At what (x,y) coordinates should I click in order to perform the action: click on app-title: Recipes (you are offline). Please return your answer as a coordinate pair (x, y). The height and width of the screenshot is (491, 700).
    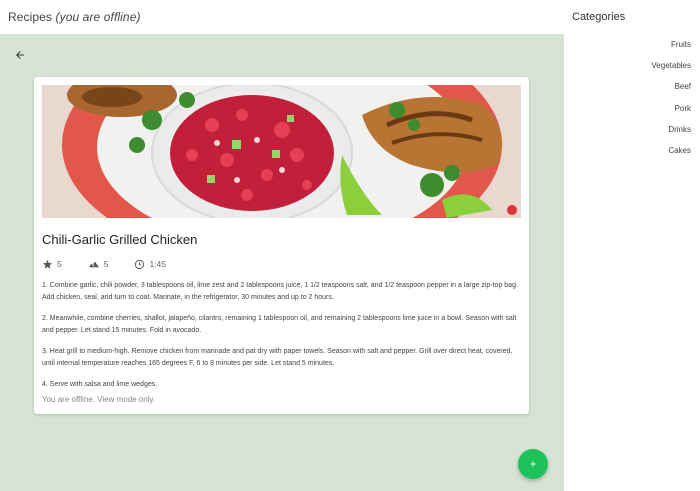
    Looking at the image, I should click on (74, 17).